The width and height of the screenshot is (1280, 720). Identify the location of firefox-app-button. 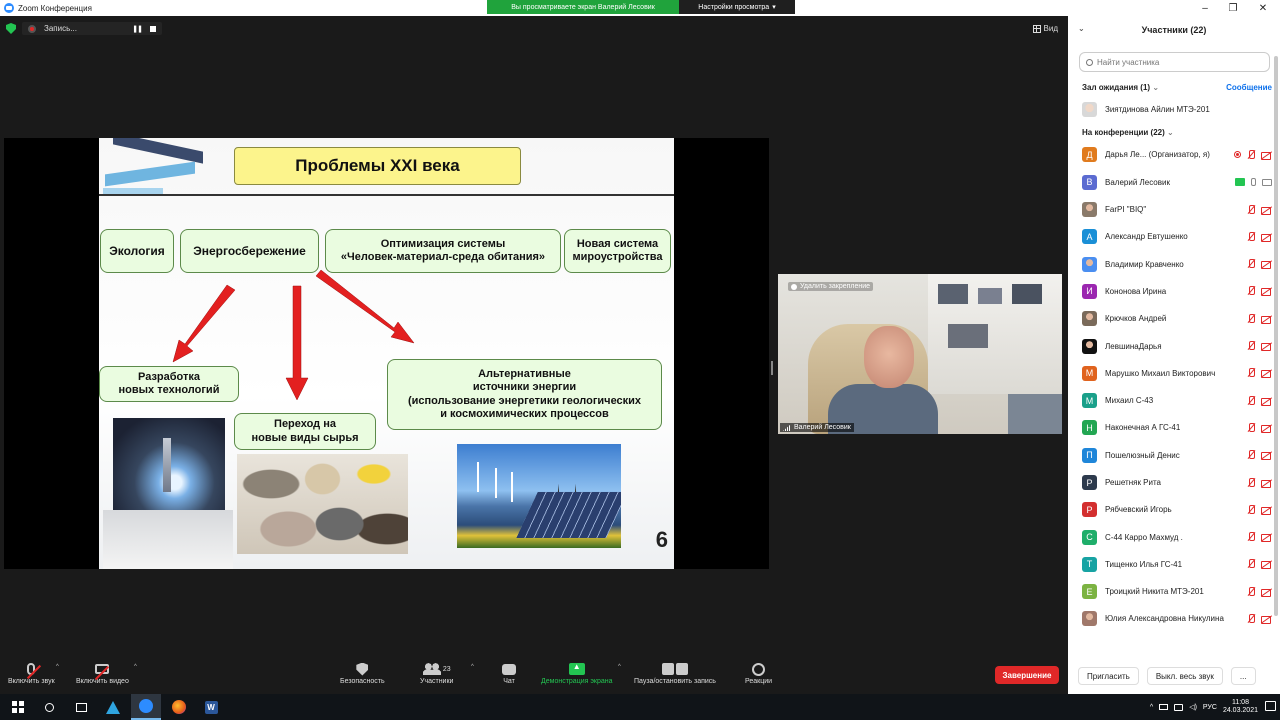
(179, 707).